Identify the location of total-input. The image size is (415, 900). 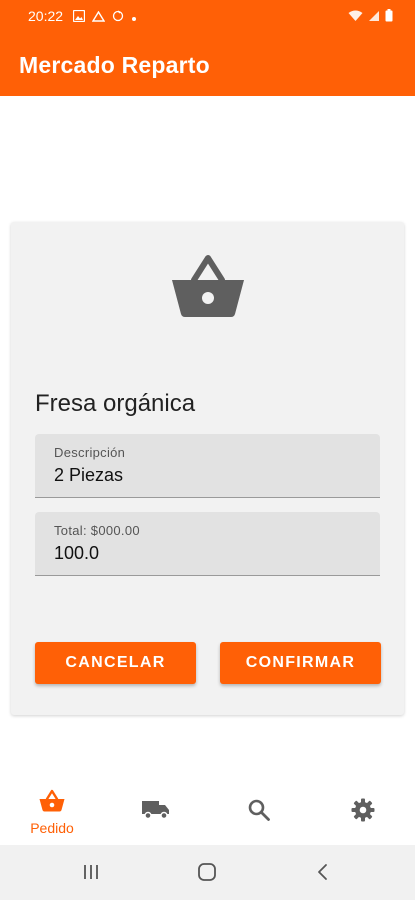
(204, 553).